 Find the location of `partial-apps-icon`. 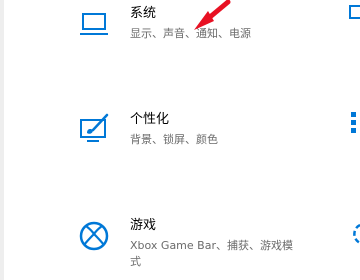

partial-apps-icon is located at coordinates (354, 122).